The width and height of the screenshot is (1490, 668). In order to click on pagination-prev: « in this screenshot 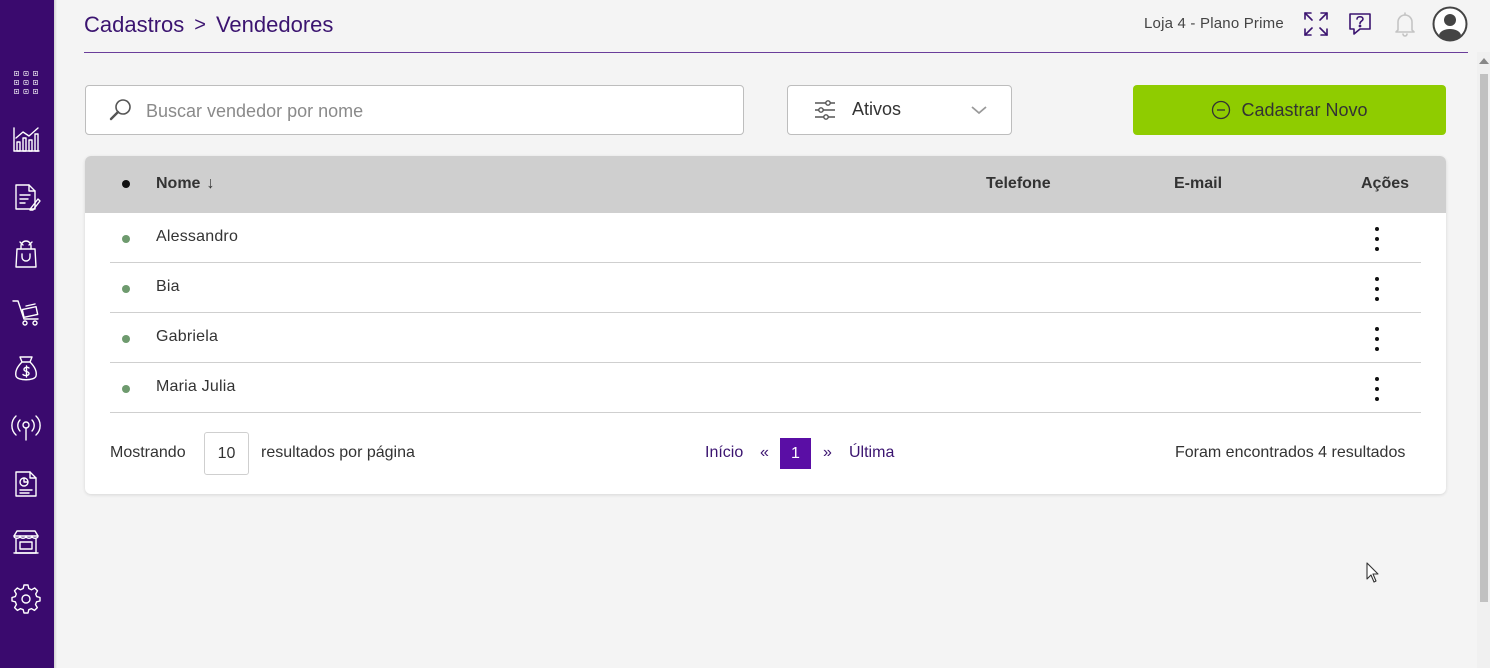, I will do `click(764, 453)`.